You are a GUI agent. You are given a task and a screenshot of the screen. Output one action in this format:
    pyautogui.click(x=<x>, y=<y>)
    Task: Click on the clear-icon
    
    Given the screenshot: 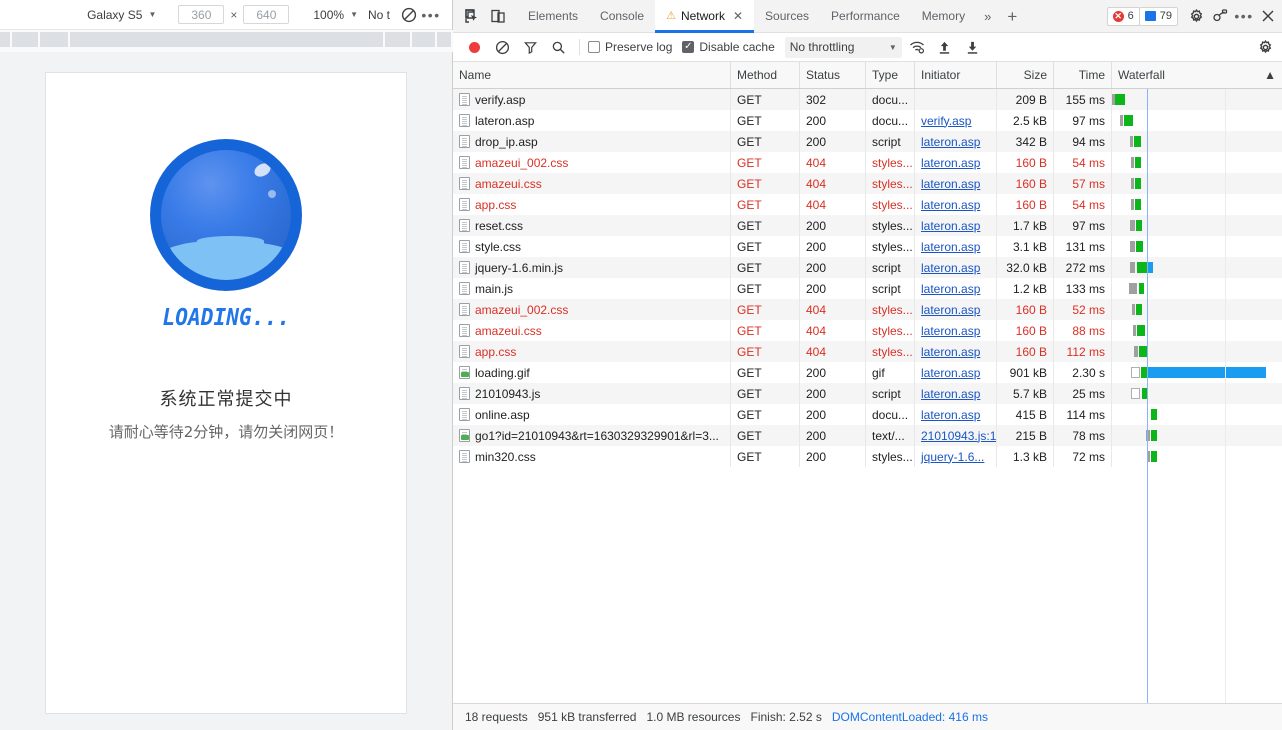 What is the action you would take?
    pyautogui.click(x=502, y=47)
    